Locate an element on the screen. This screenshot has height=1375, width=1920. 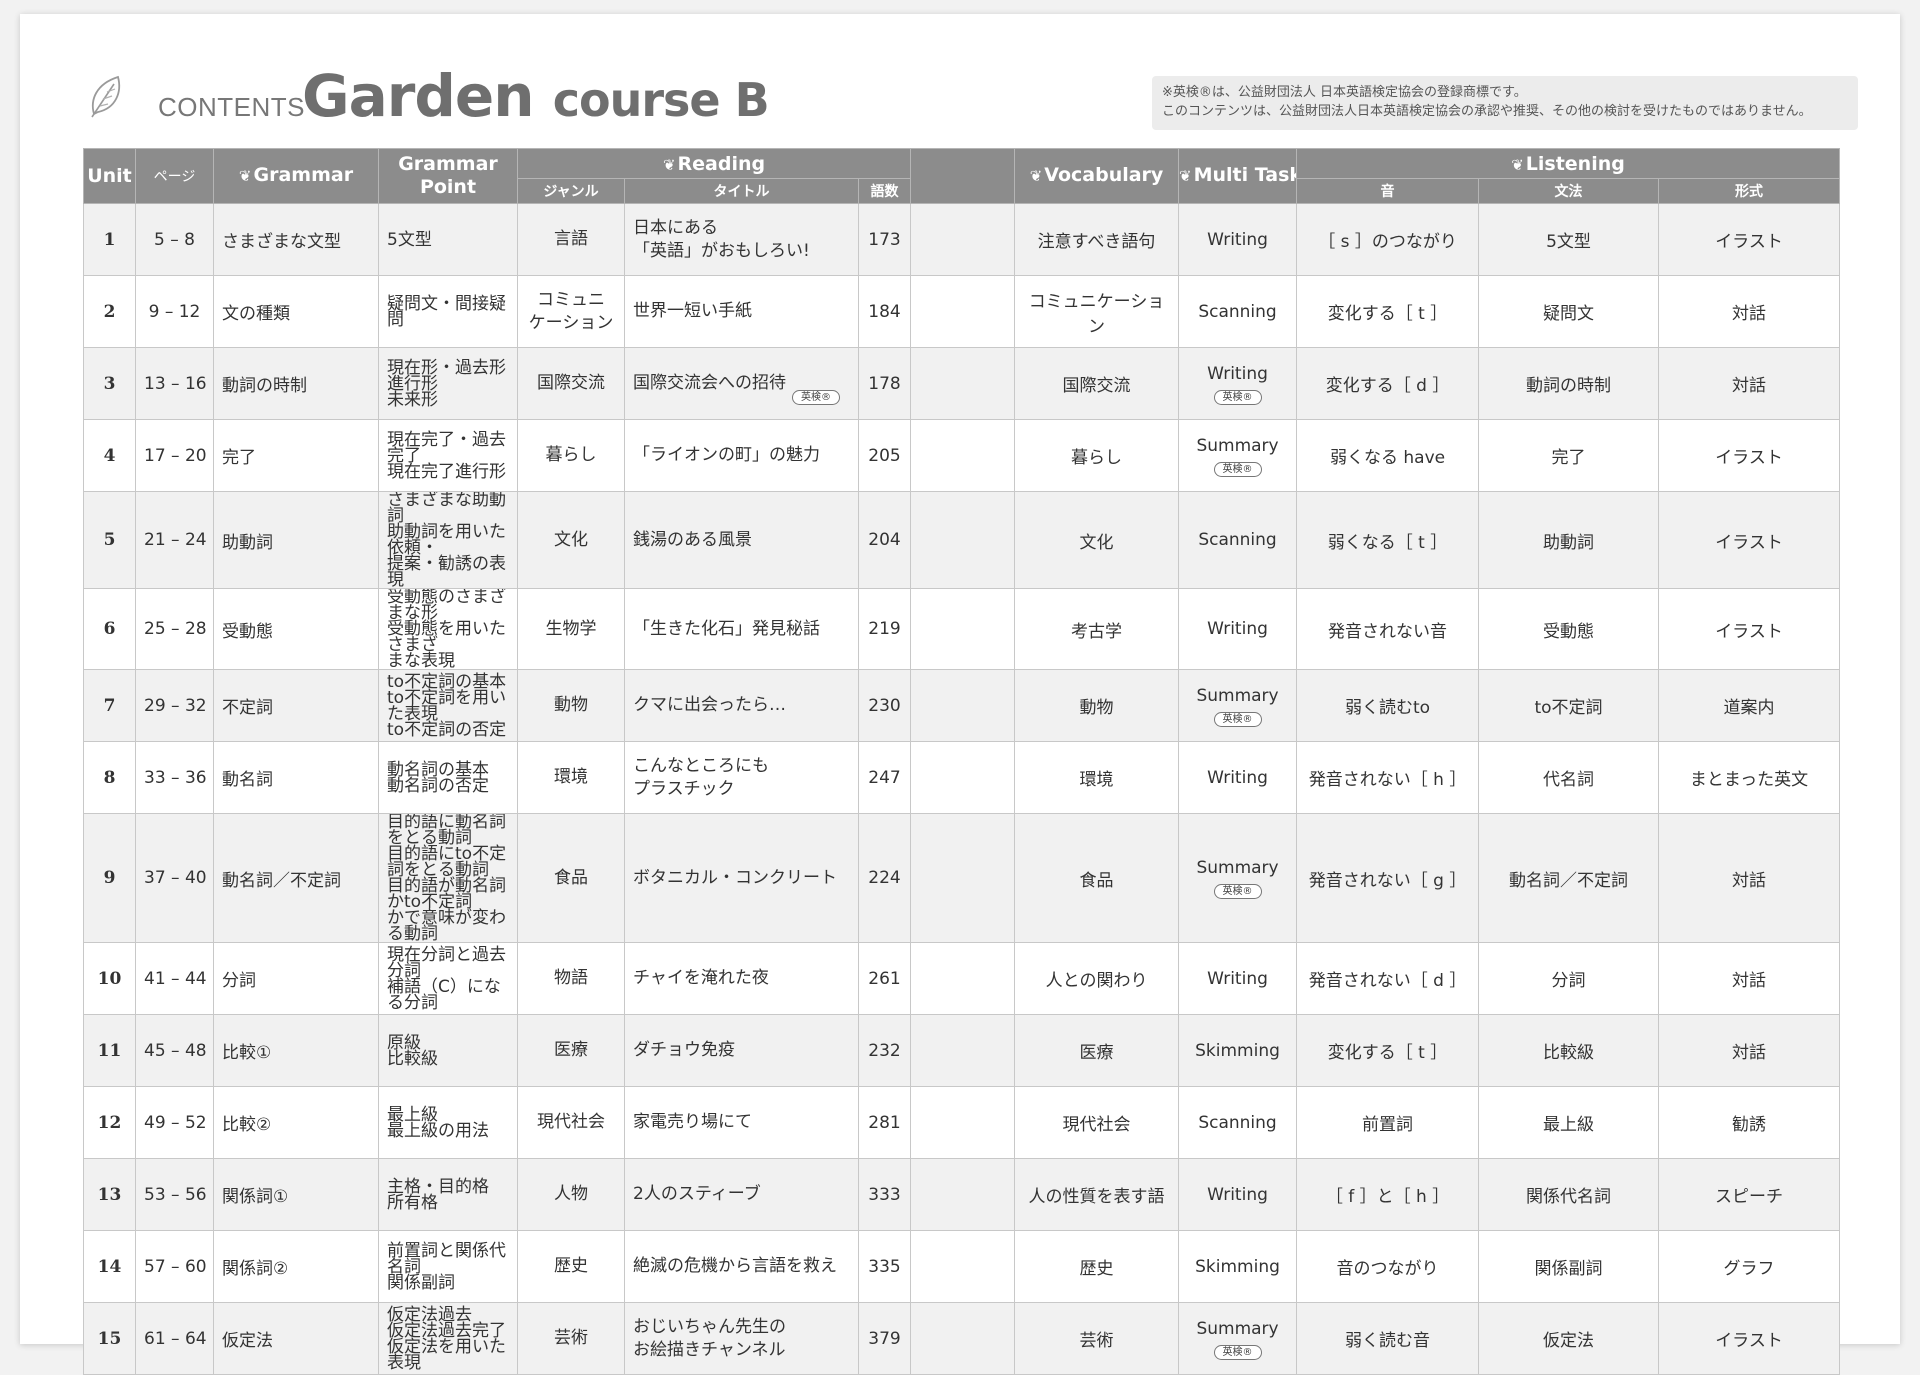
genre-line: 動物 is located at coordinates (571, 705).